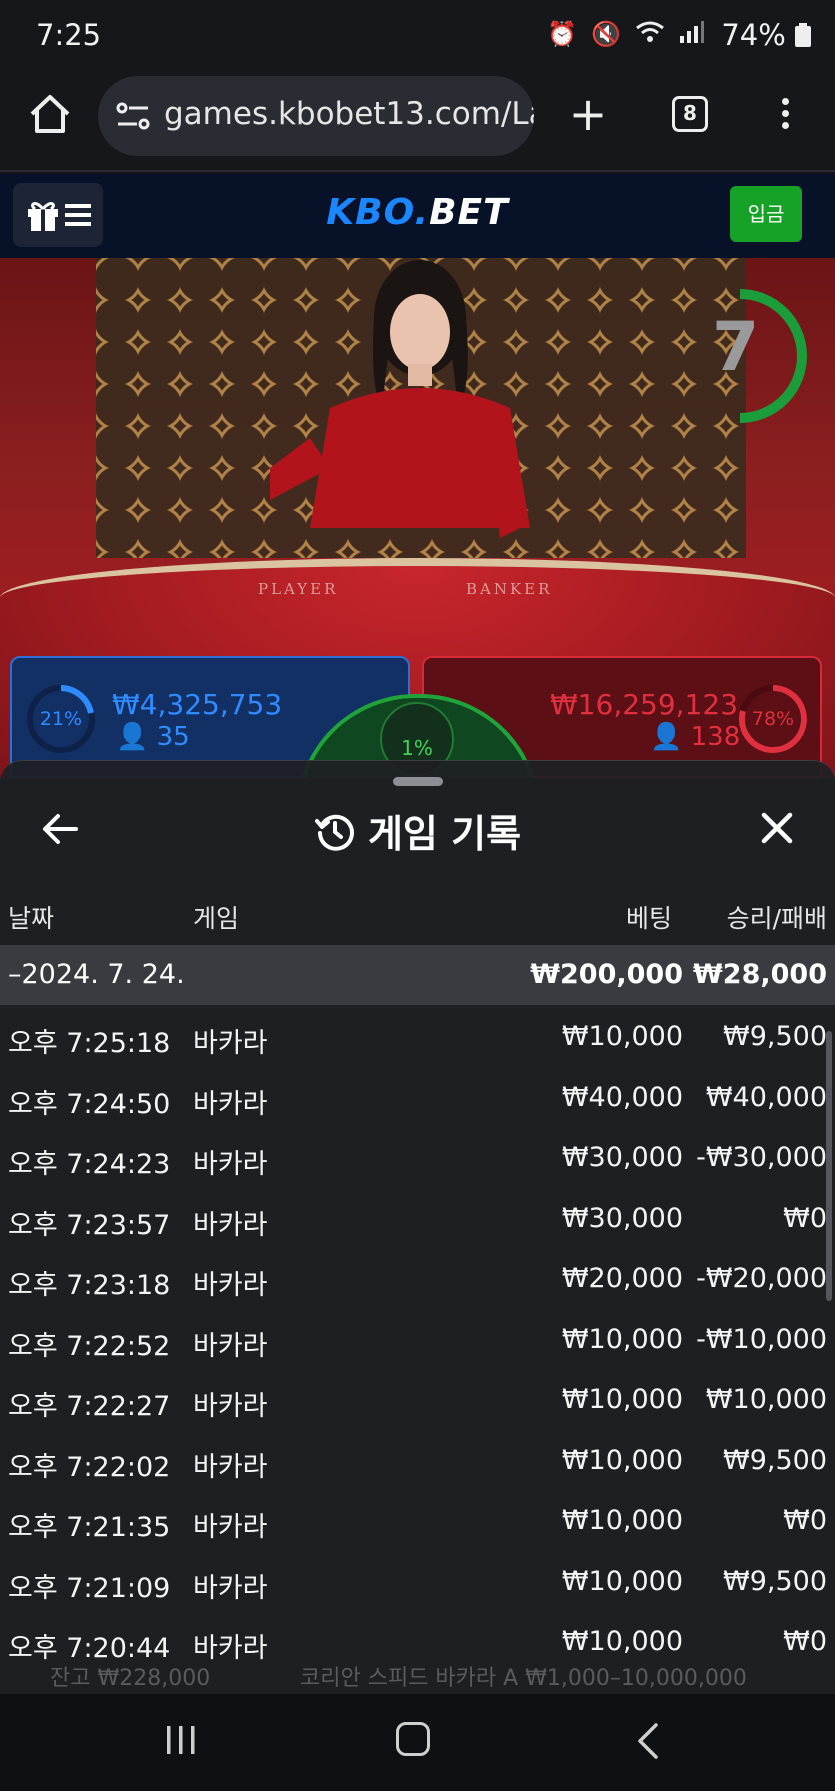 This screenshot has height=1791, width=835. Describe the element at coordinates (418, 781) in the screenshot. I see `drag-handle` at that location.